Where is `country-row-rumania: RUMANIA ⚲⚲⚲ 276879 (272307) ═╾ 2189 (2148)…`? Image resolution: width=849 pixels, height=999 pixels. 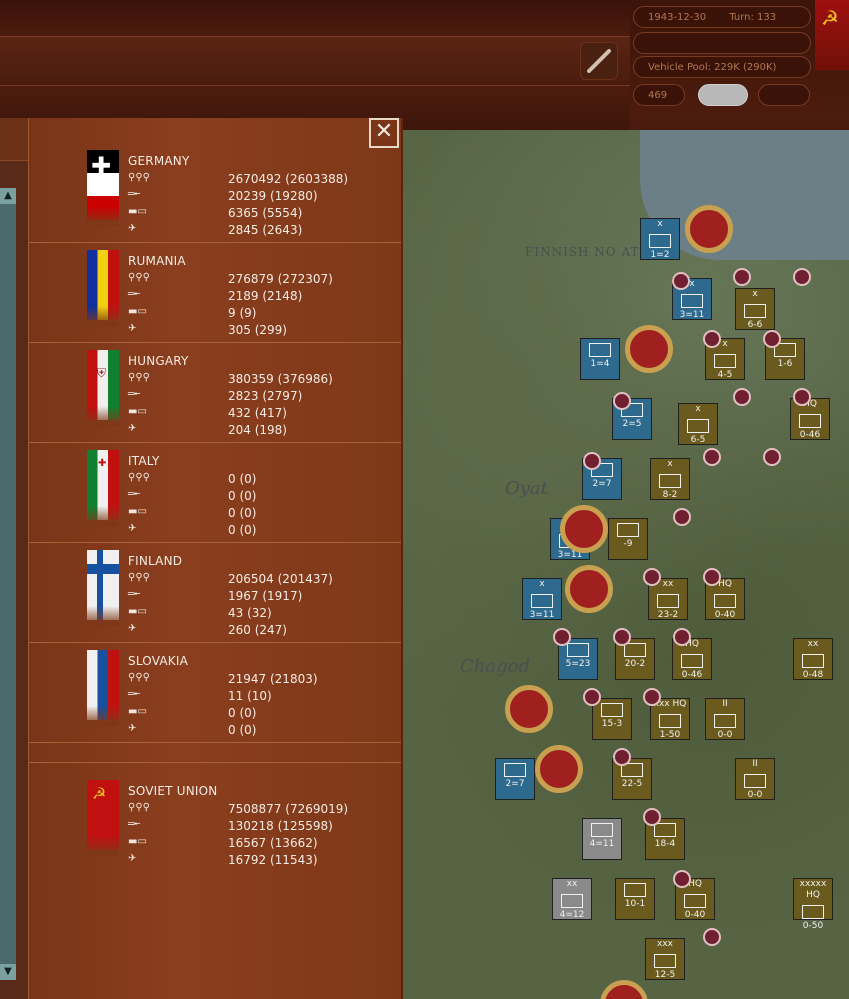 country-row-rumania: RUMANIA ⚲⚲⚲ 276879 (272307) ═╾ 2189 (2148)… is located at coordinates (215, 292).